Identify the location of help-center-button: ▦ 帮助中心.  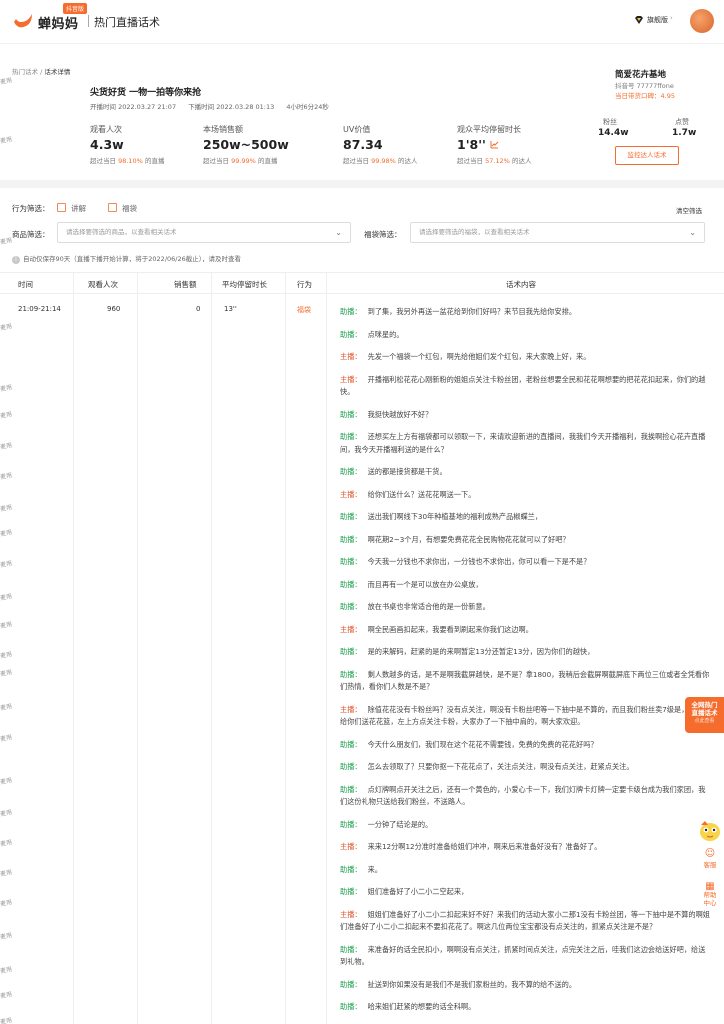
(710, 895).